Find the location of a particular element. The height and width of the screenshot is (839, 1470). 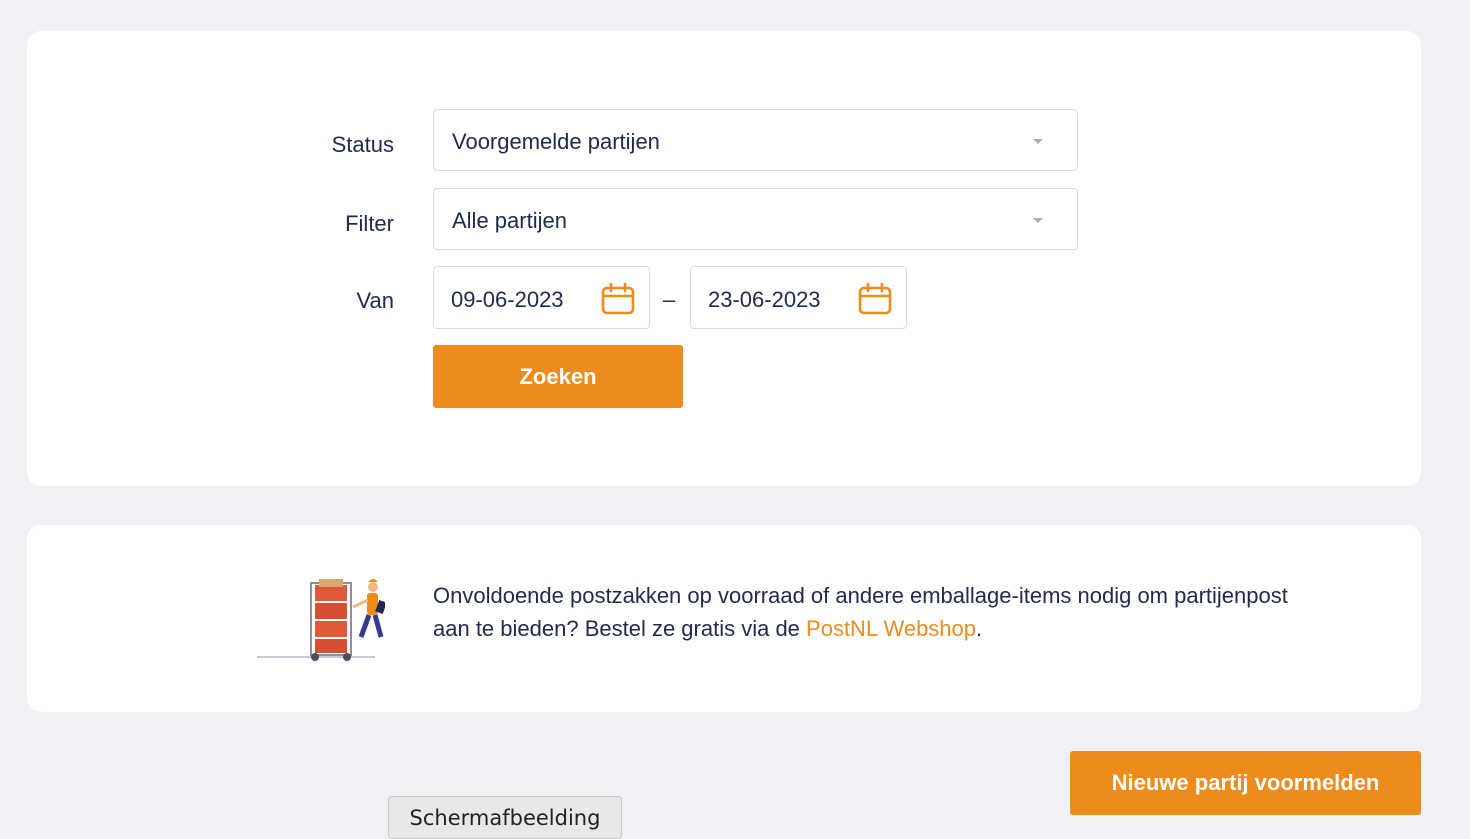

date-from-input: 09-06-2023 is located at coordinates (541, 297).